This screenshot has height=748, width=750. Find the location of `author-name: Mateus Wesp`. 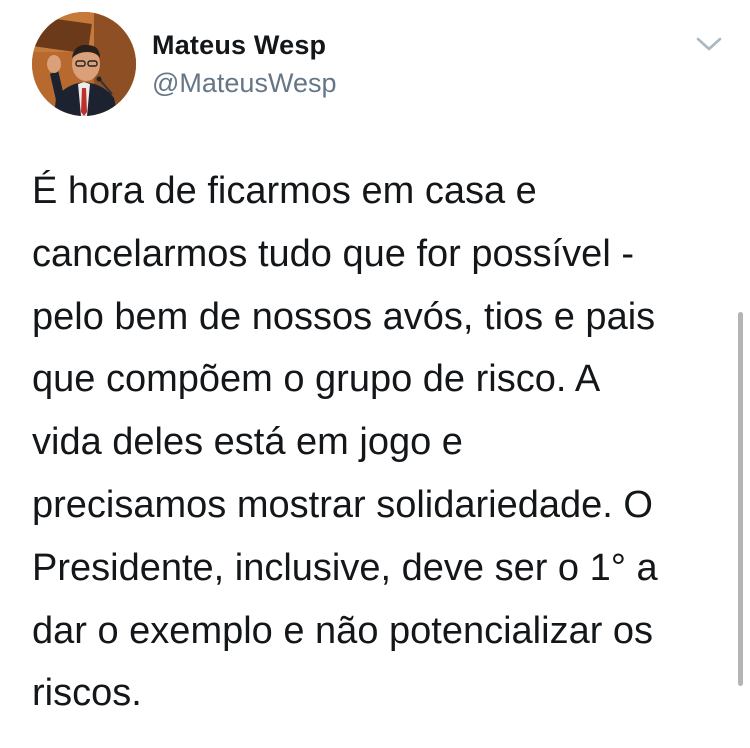

author-name: Mateus Wesp is located at coordinates (239, 45).